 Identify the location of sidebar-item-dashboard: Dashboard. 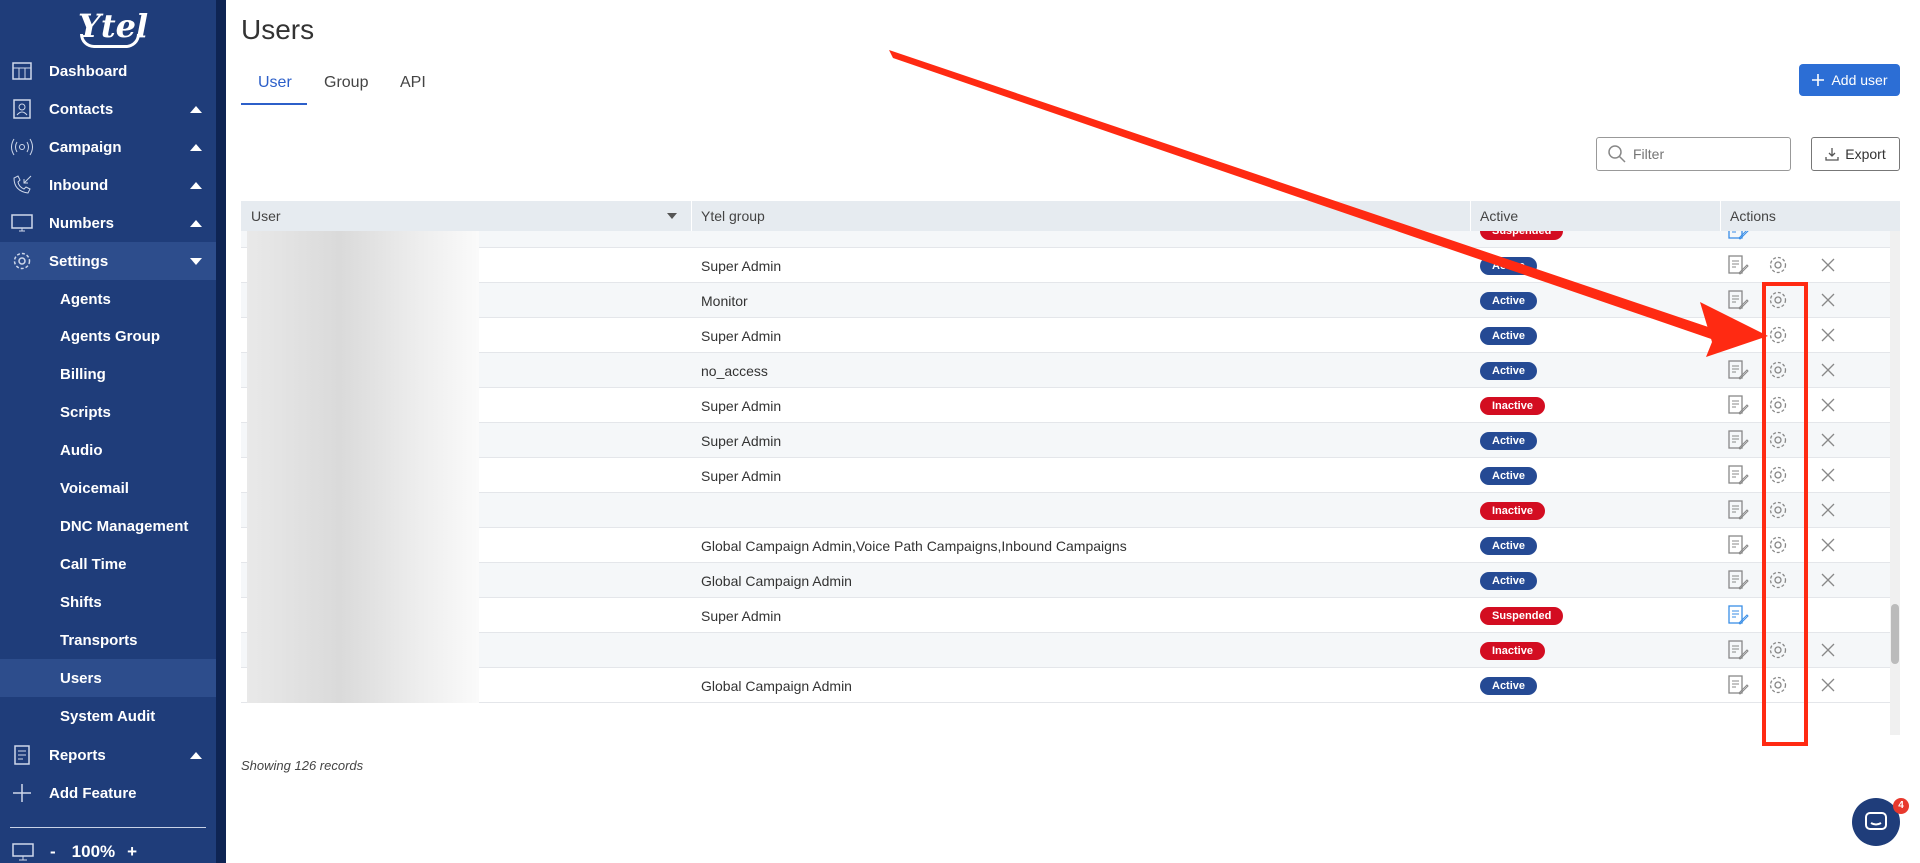
(108, 71).